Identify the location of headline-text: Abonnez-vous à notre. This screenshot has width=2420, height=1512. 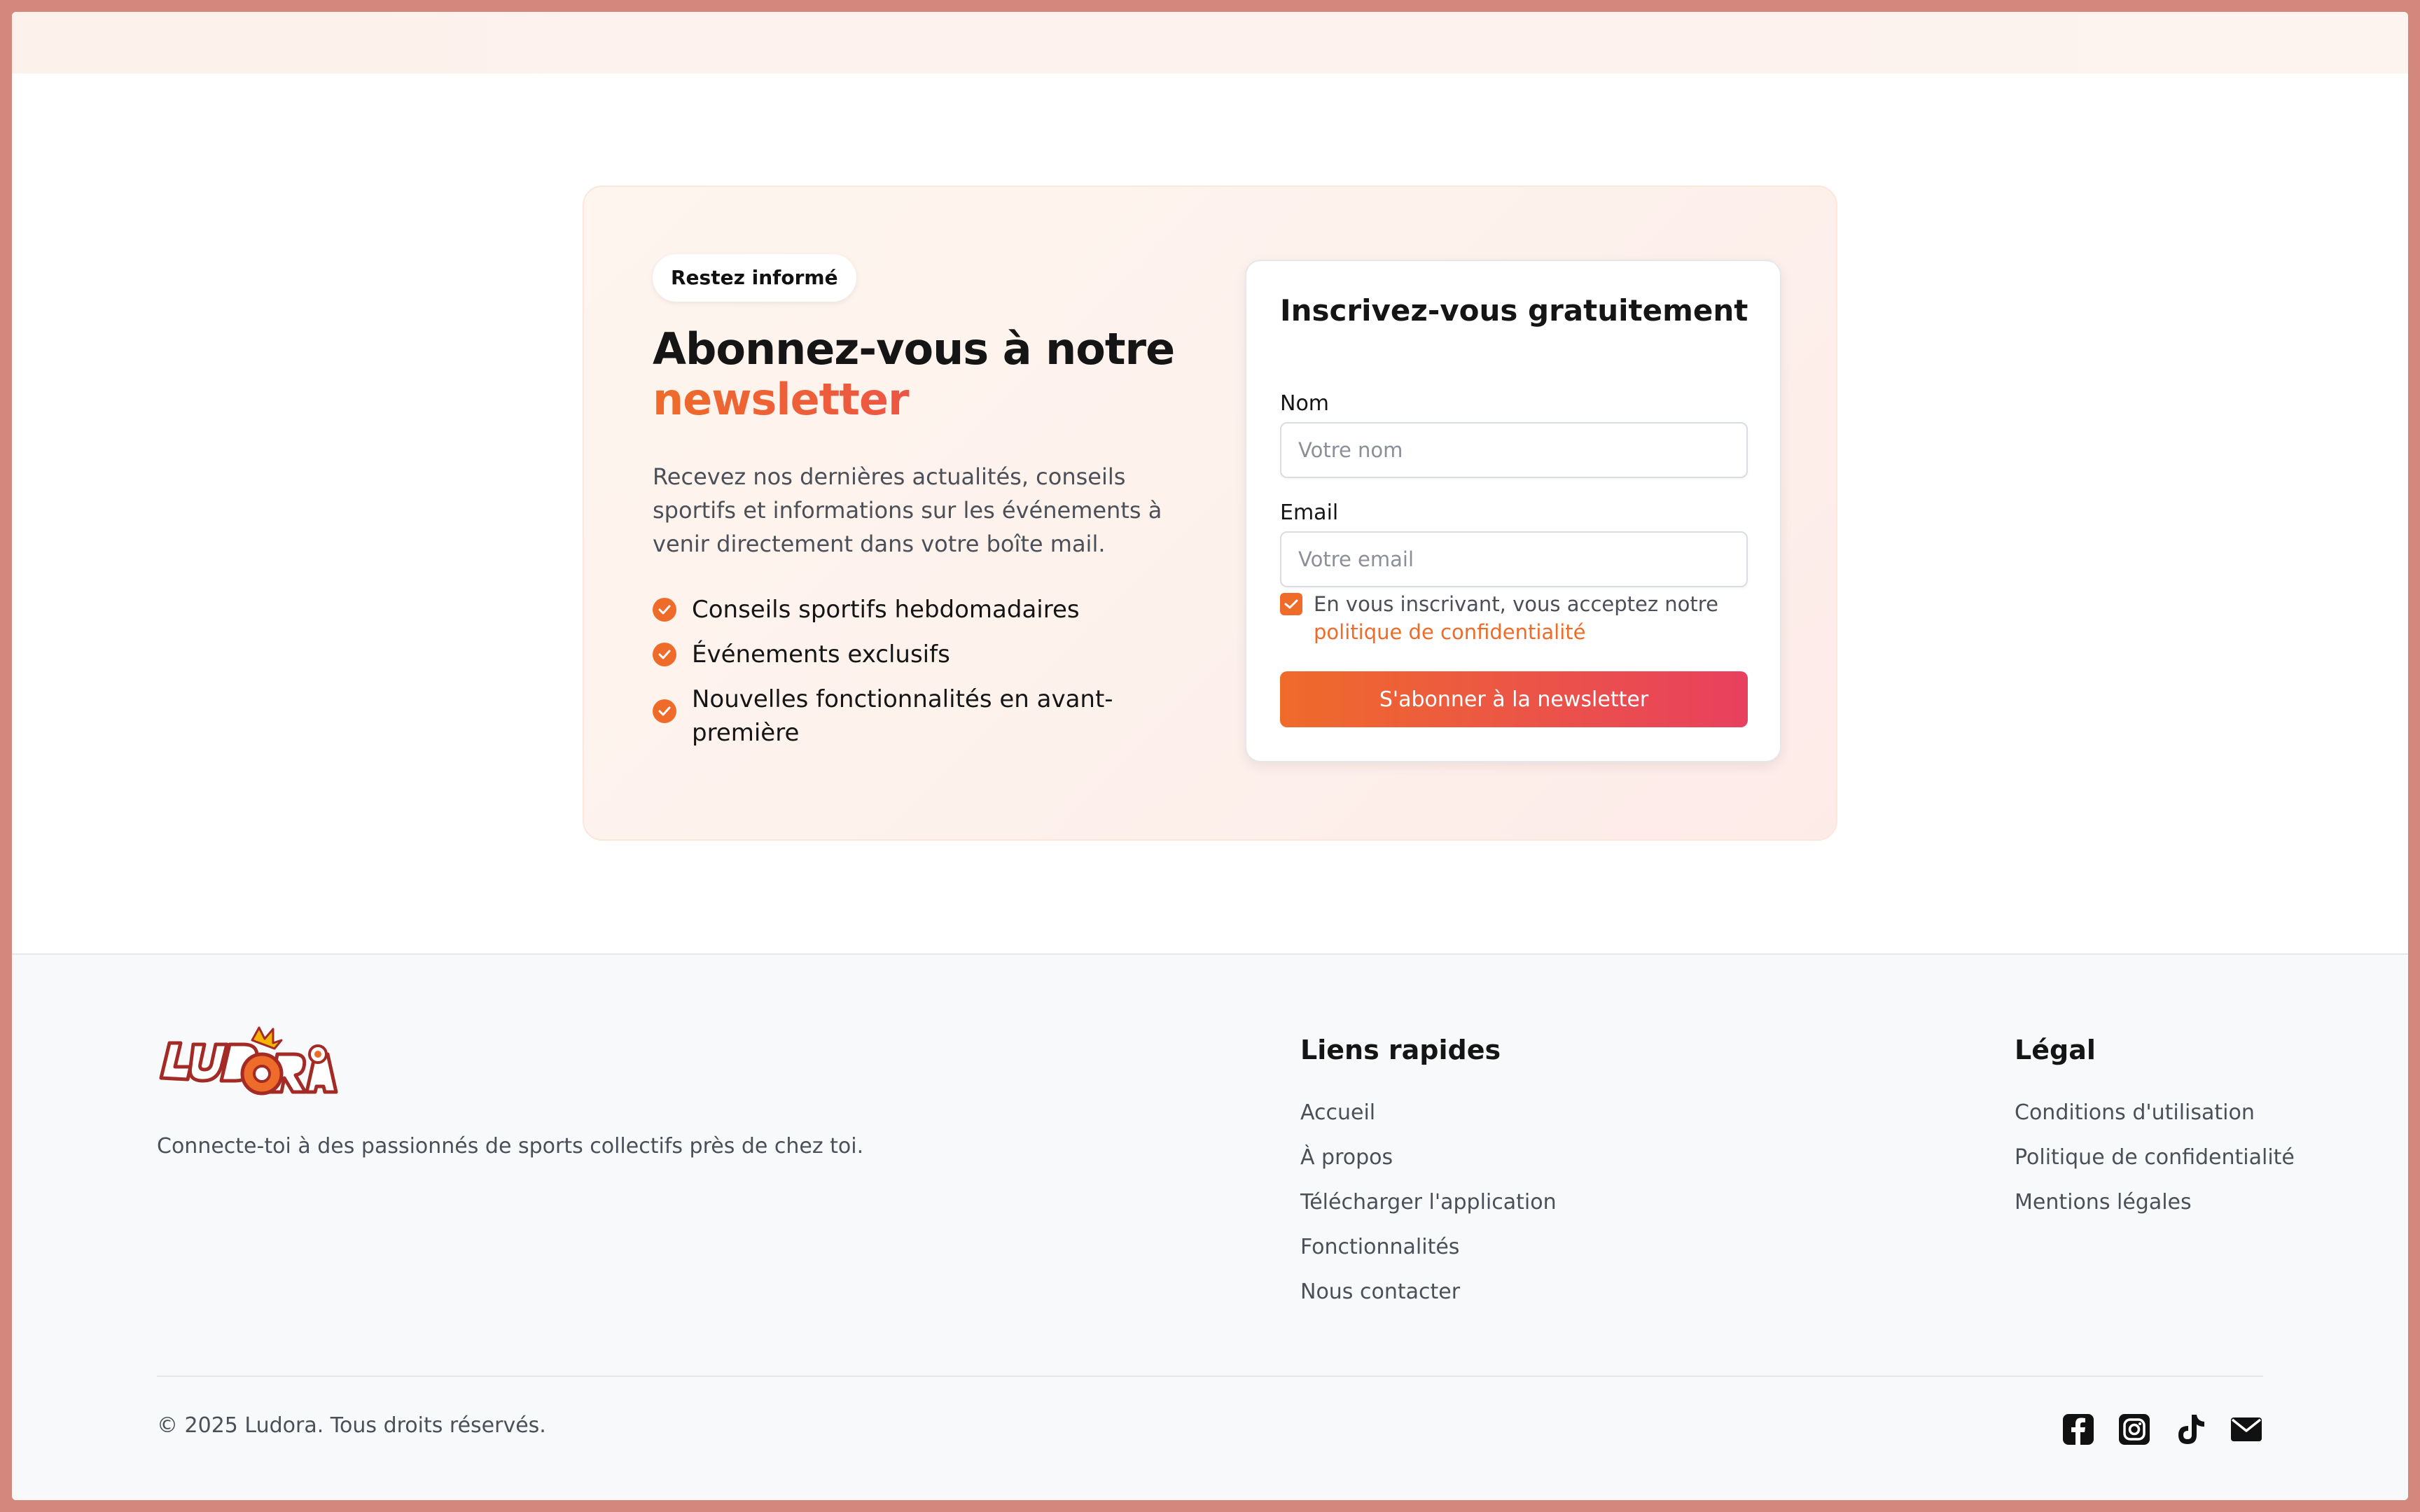
(914, 348).